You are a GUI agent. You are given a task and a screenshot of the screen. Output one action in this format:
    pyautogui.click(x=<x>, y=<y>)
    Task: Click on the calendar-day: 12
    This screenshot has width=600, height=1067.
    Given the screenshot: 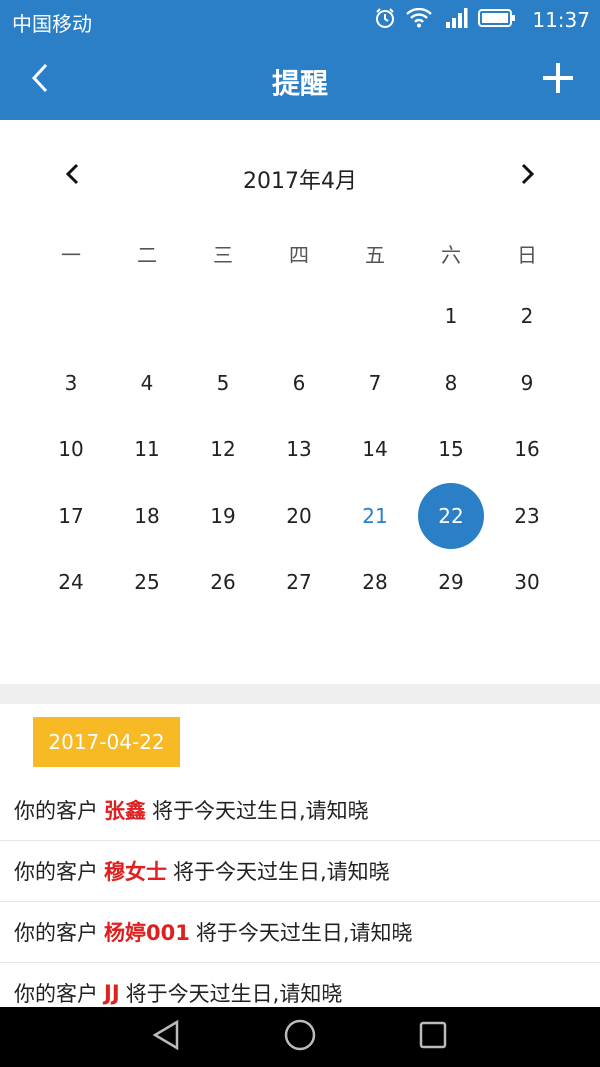 What is the action you would take?
    pyautogui.click(x=223, y=449)
    